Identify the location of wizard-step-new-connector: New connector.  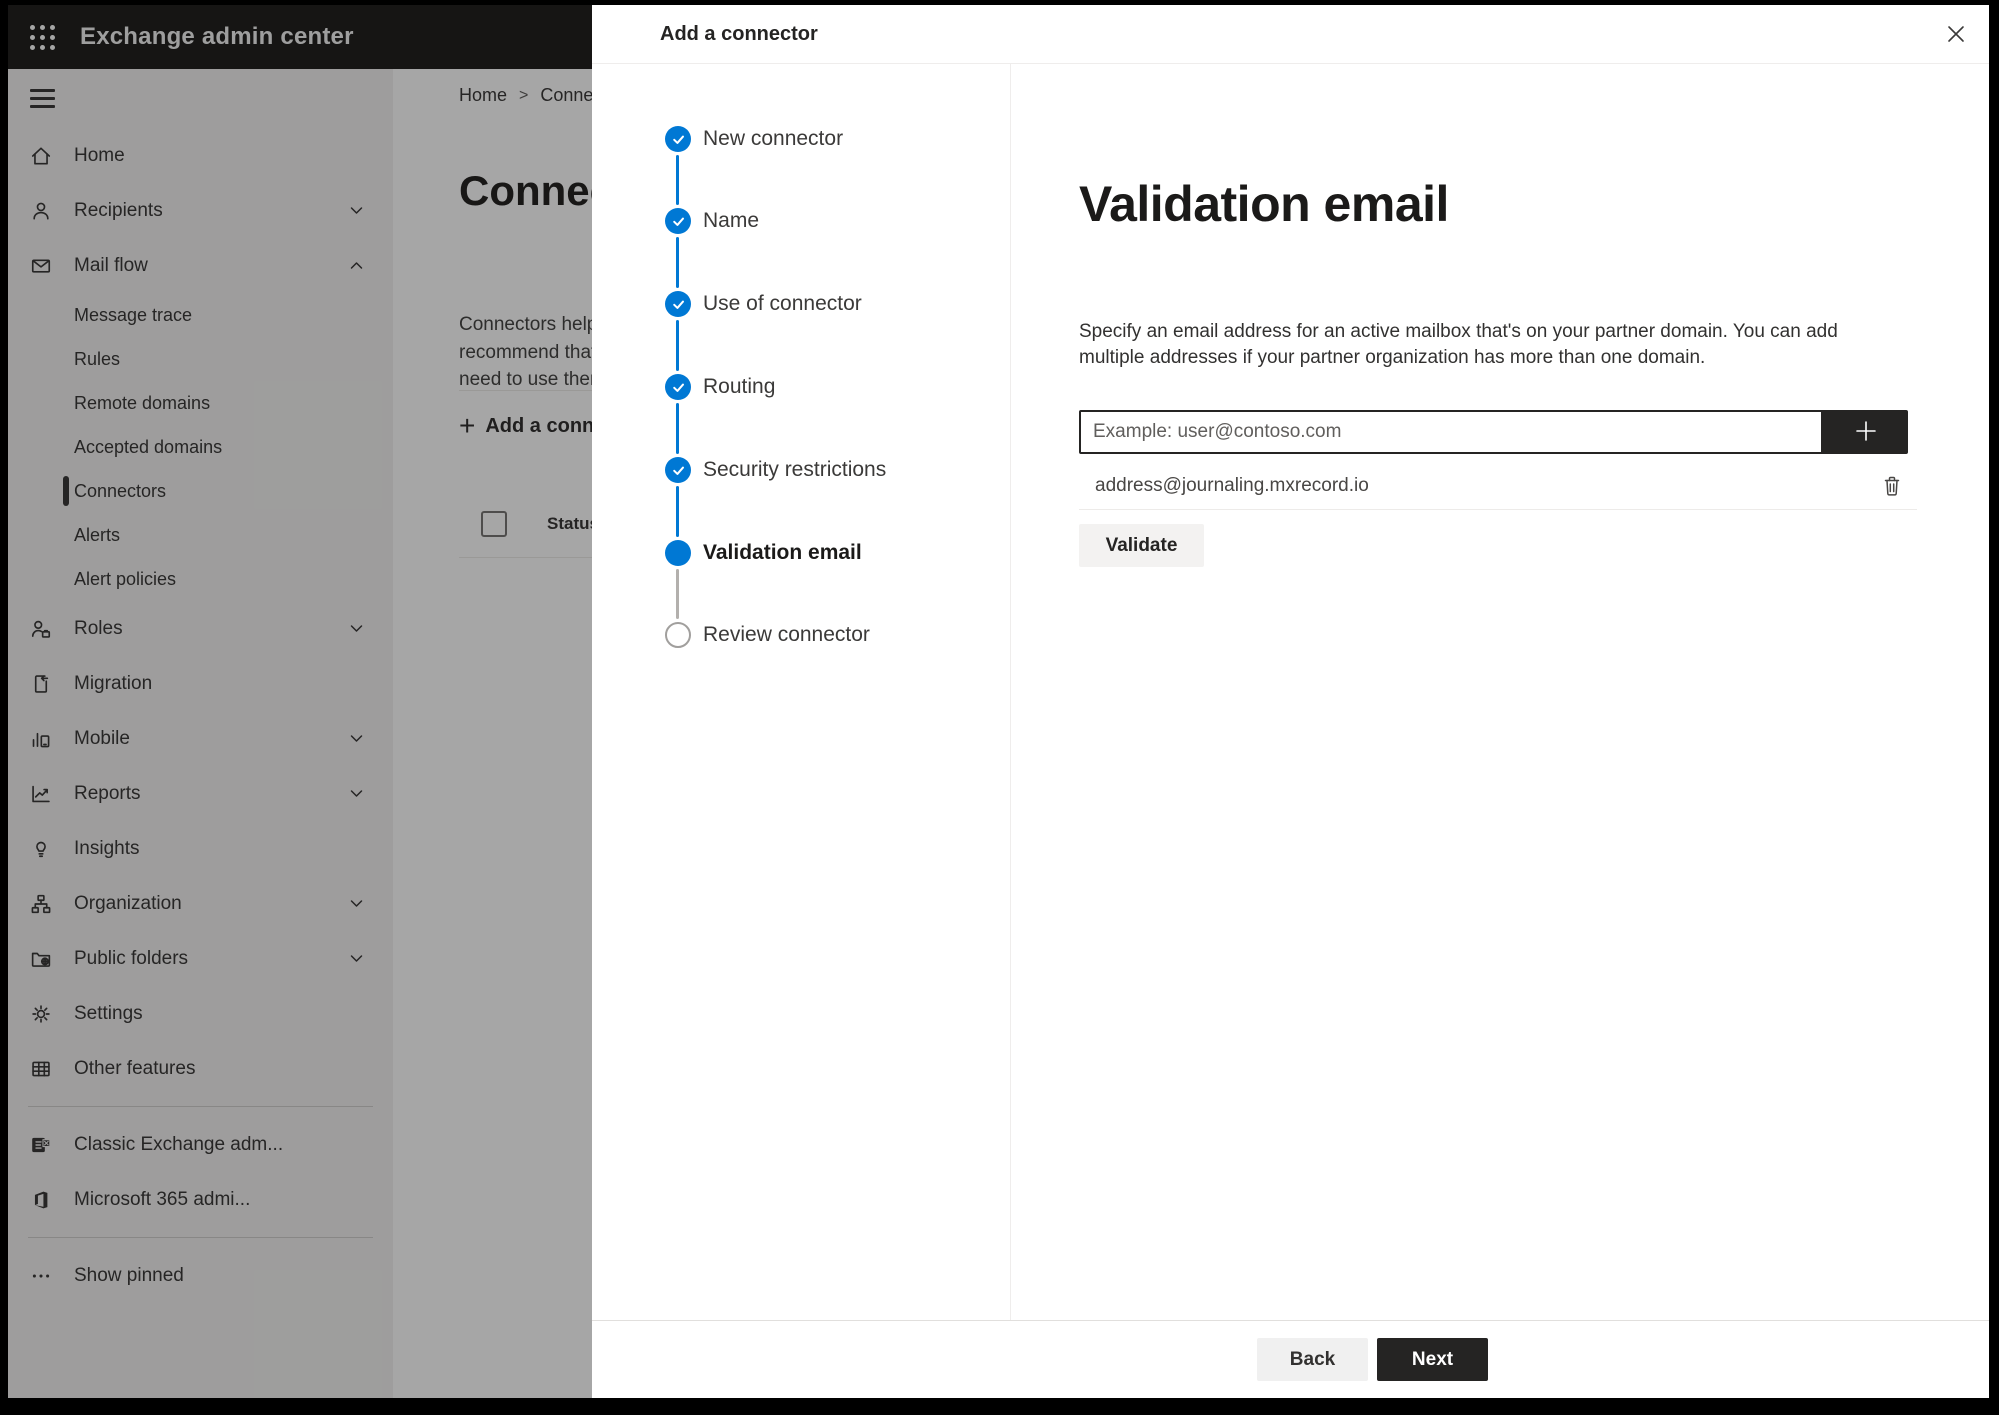
(754, 139).